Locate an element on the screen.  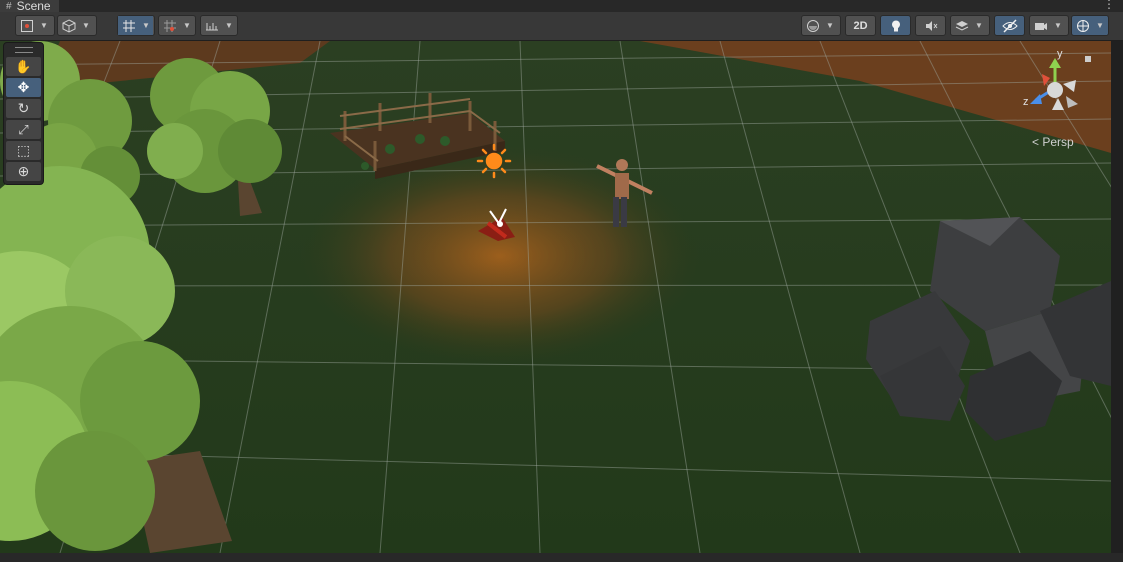
rect-tool-button: ⬚ is located at coordinates (23, 150).